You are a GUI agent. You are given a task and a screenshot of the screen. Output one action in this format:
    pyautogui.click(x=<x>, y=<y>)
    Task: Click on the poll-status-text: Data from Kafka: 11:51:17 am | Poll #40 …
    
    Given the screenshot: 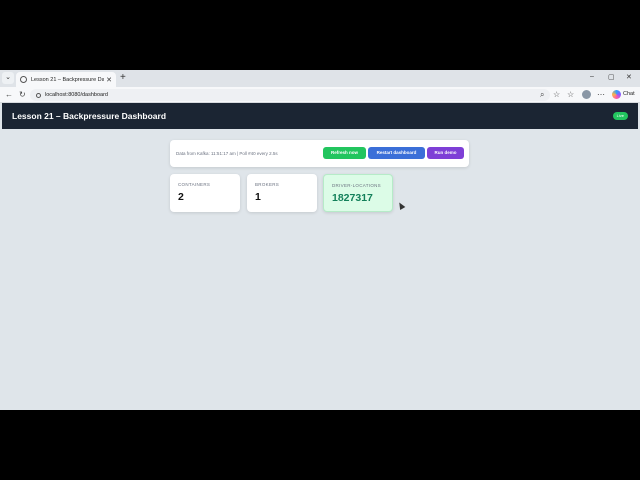 What is the action you would take?
    pyautogui.click(x=227, y=153)
    